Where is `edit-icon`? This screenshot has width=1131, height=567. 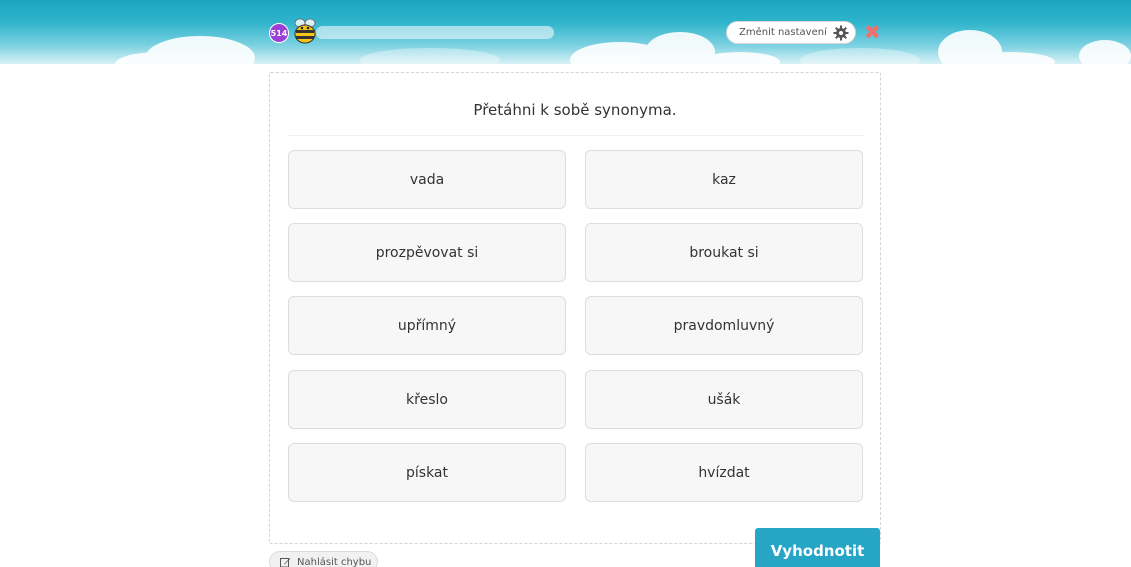
edit-icon is located at coordinates (285, 562).